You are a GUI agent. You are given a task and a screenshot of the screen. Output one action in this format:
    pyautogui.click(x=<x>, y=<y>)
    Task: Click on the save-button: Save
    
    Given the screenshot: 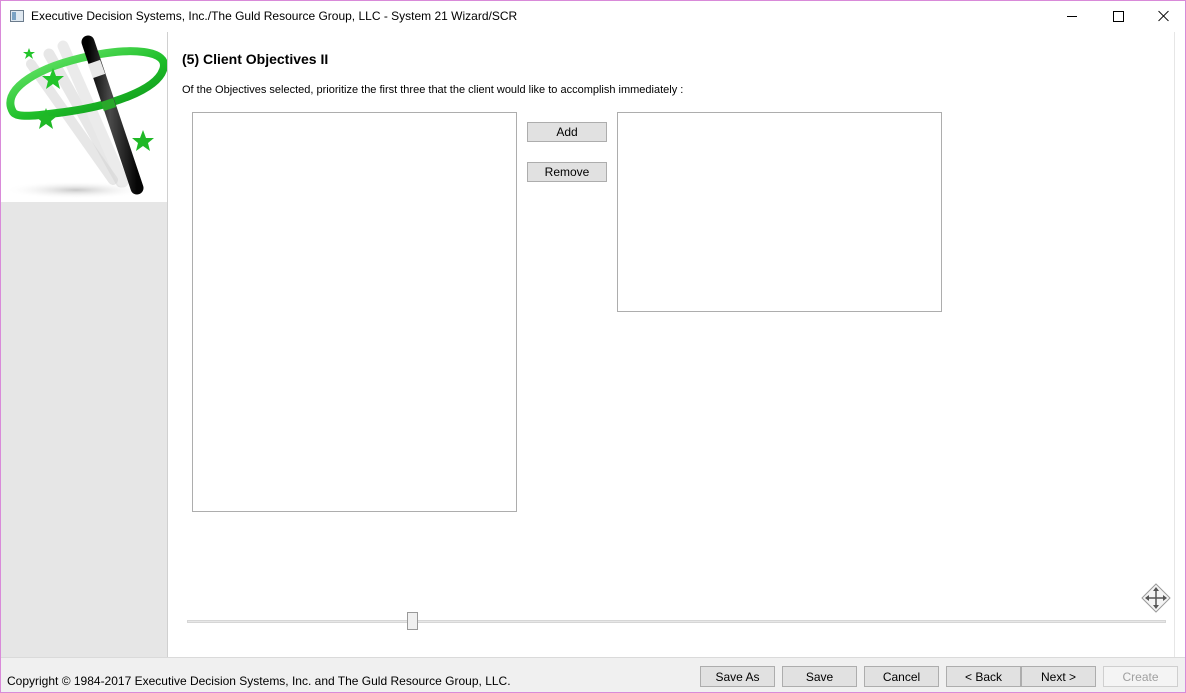 What is the action you would take?
    pyautogui.click(x=819, y=676)
    